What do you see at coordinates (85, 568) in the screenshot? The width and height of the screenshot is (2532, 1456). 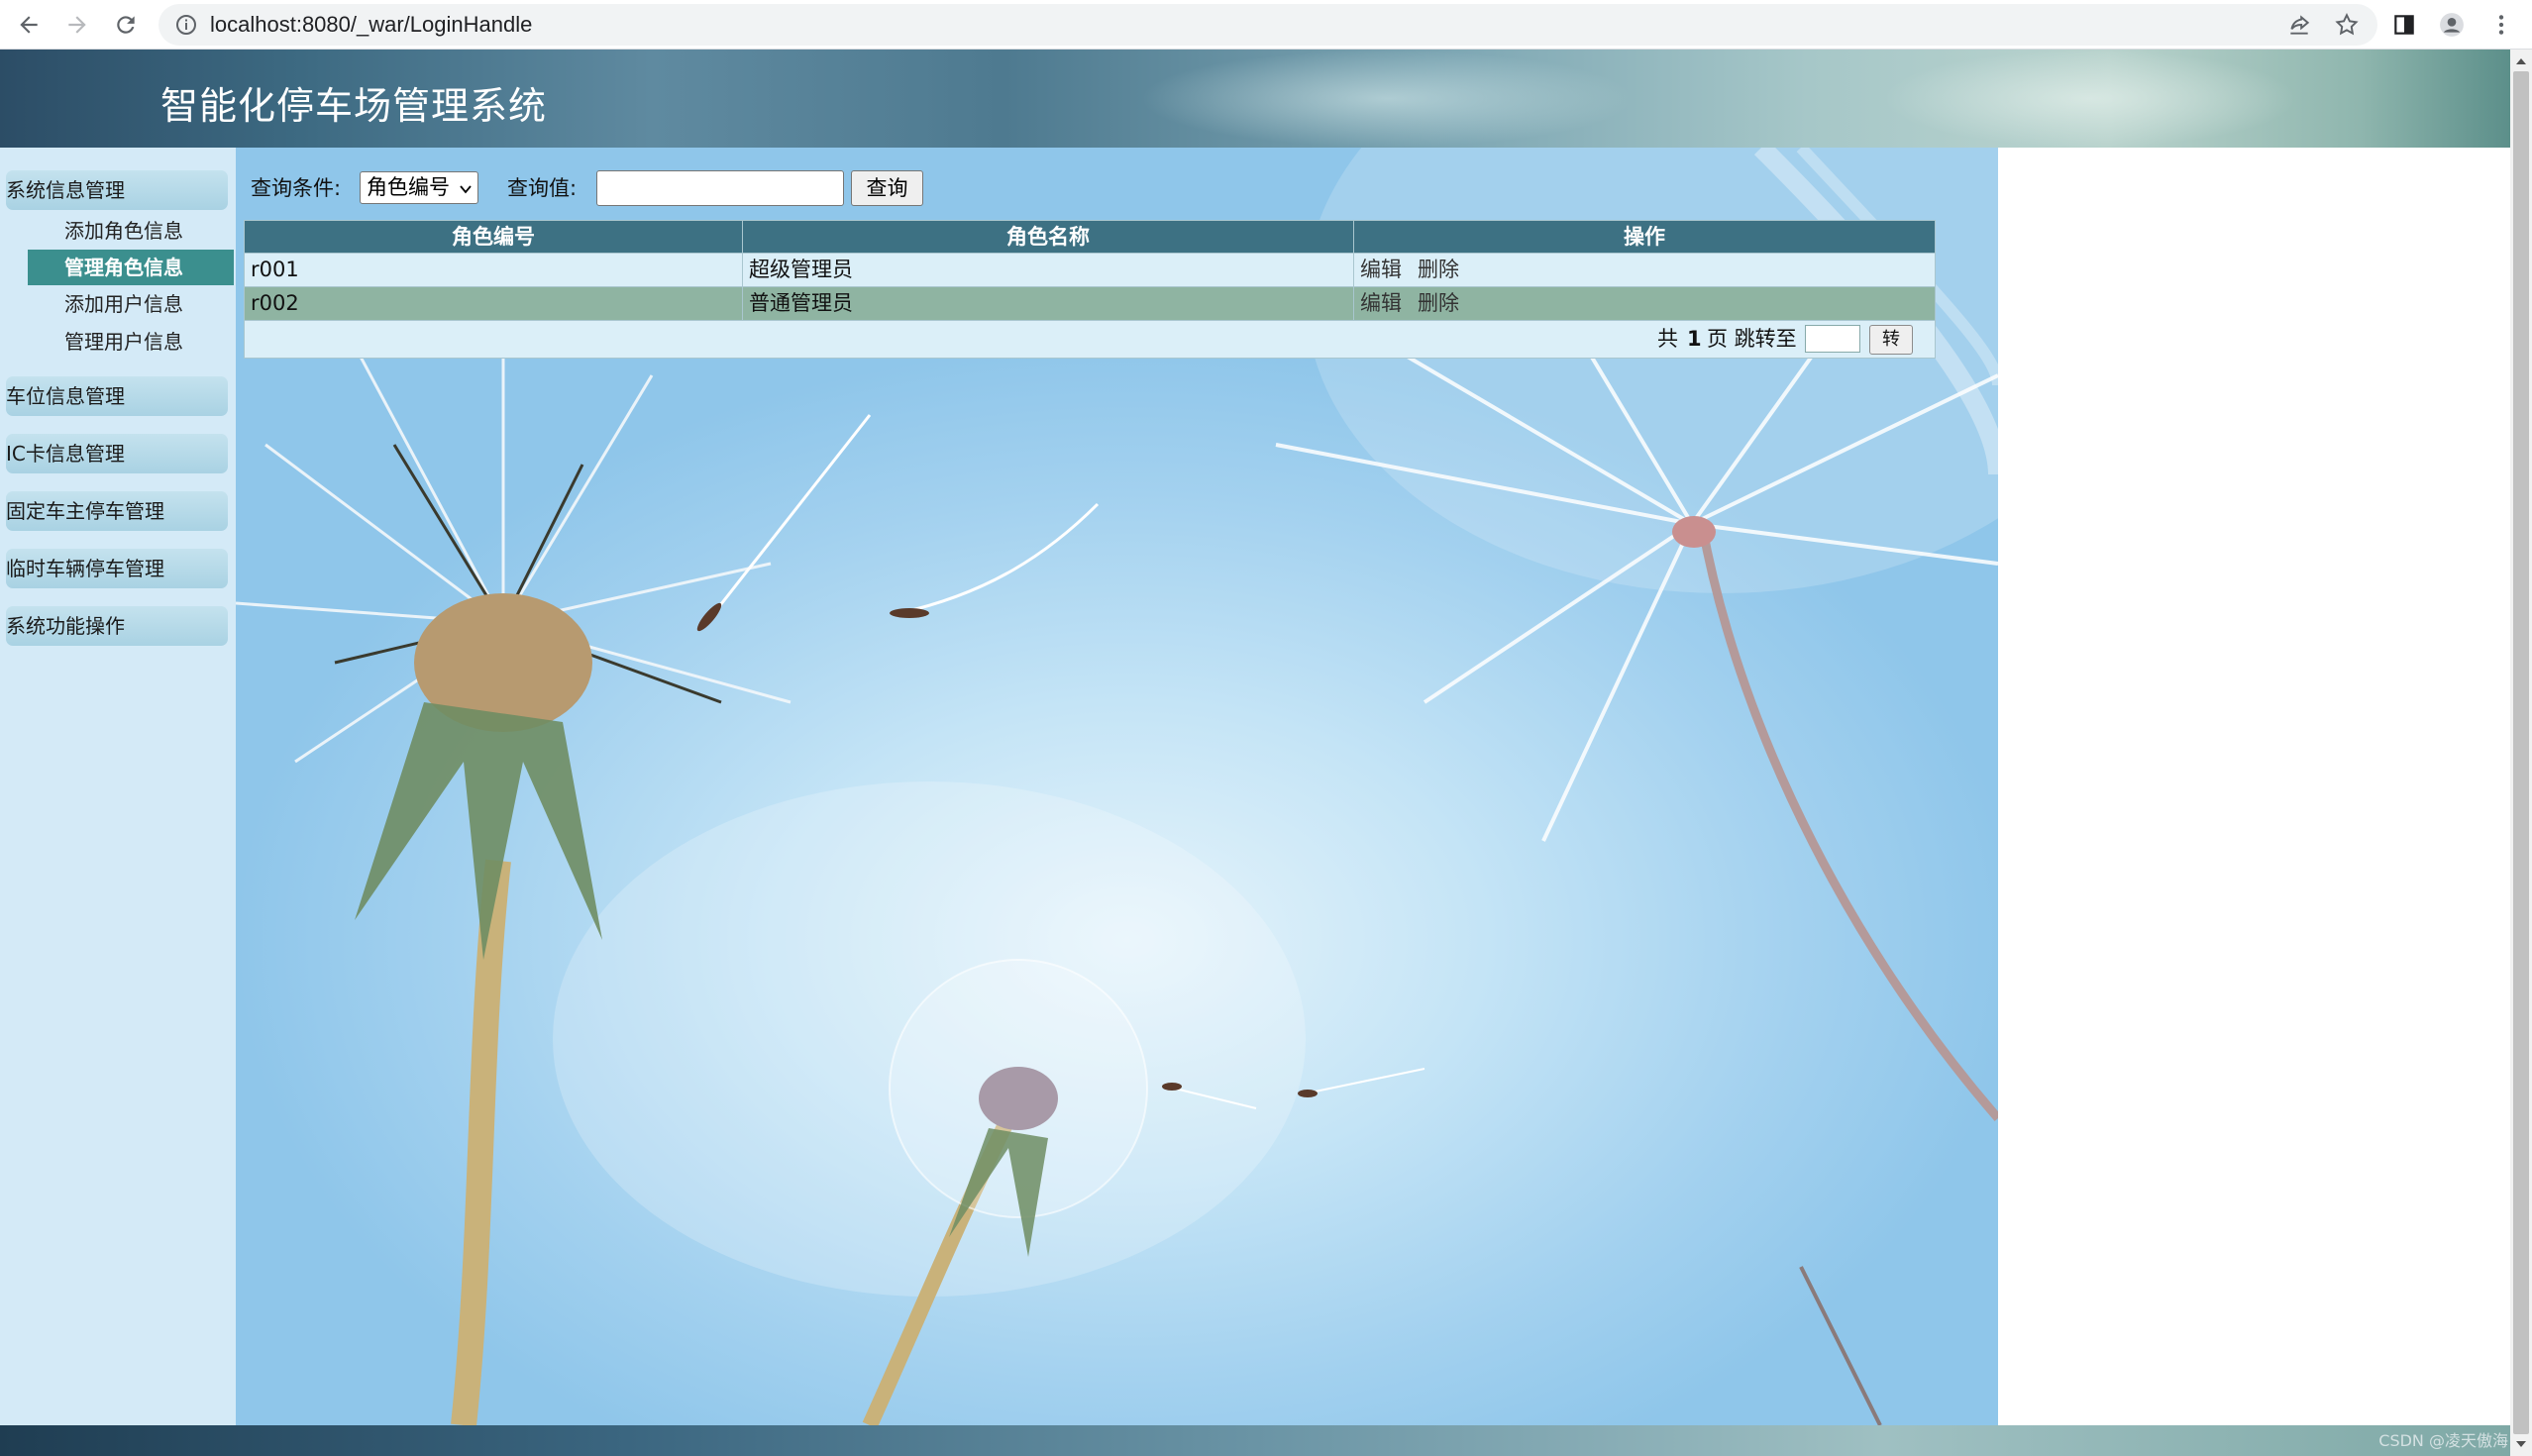 I see `menu-group-label: 临时车辆停车管理` at bounding box center [85, 568].